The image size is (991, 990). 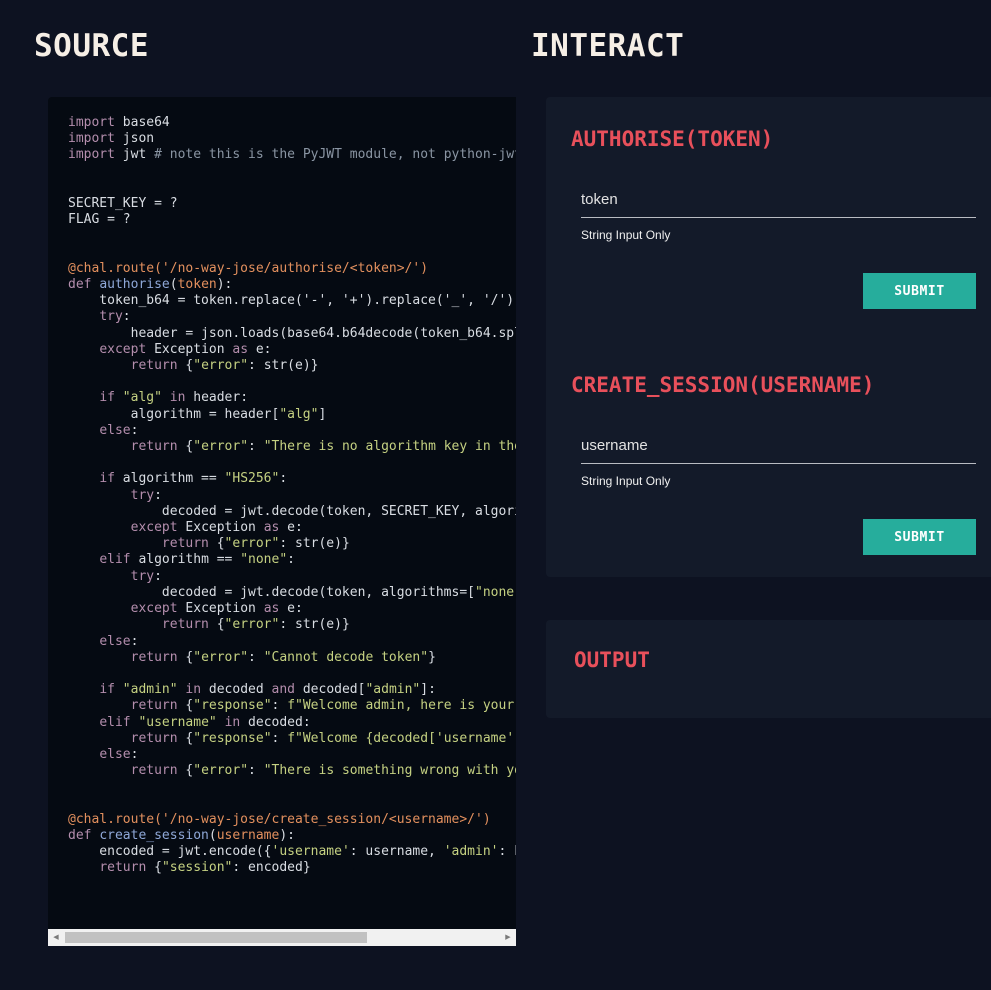 I want to click on code-token: ):, so click(x=224, y=285).